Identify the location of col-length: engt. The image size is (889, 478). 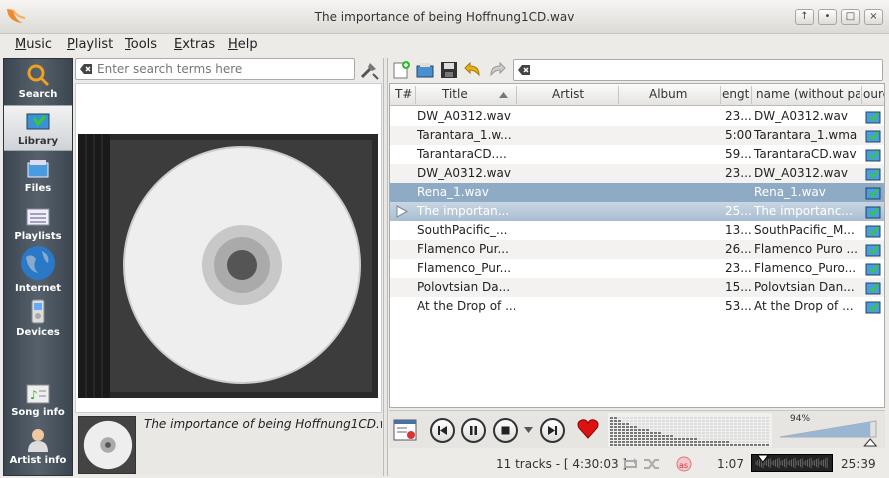
(735, 94).